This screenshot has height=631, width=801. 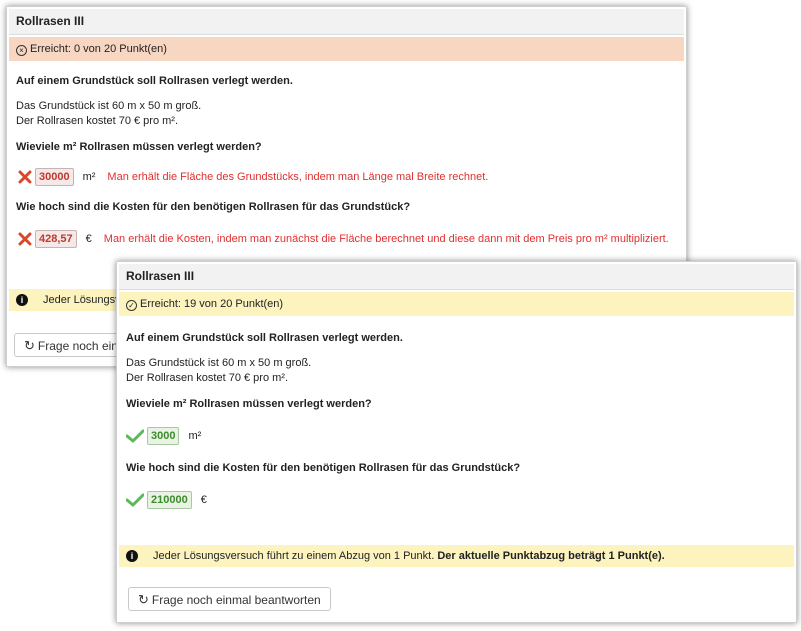 What do you see at coordinates (54, 177) in the screenshot?
I see `answer-field-1: 30000` at bounding box center [54, 177].